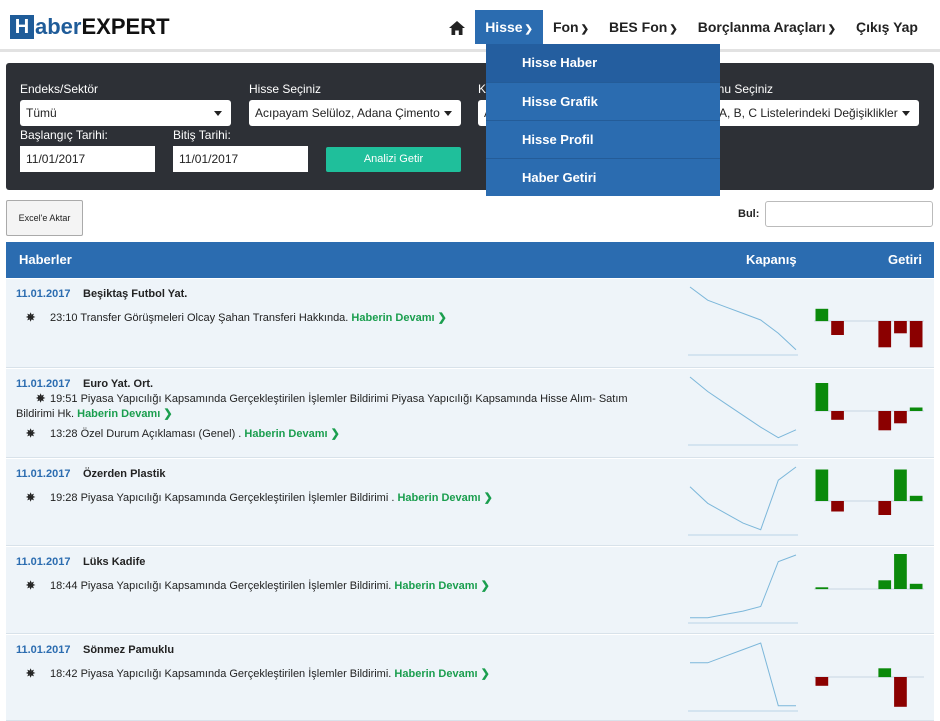 The image size is (940, 721). I want to click on bitis-date-input: 11/01/2017, so click(240, 159).